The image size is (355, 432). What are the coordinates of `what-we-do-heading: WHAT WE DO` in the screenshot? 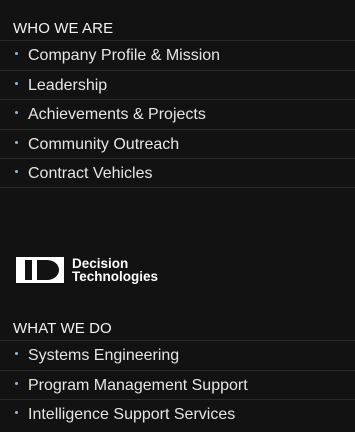 It's located at (62, 328).